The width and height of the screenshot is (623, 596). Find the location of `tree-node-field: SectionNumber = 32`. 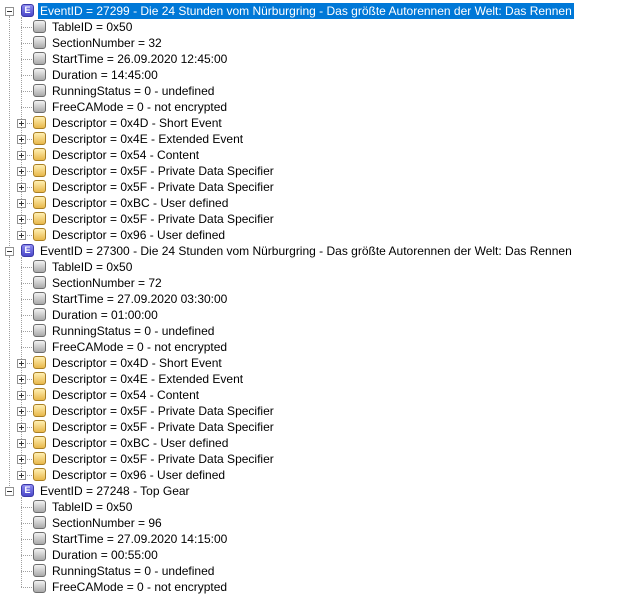

tree-node-field: SectionNumber = 32 is located at coordinates (311, 43).